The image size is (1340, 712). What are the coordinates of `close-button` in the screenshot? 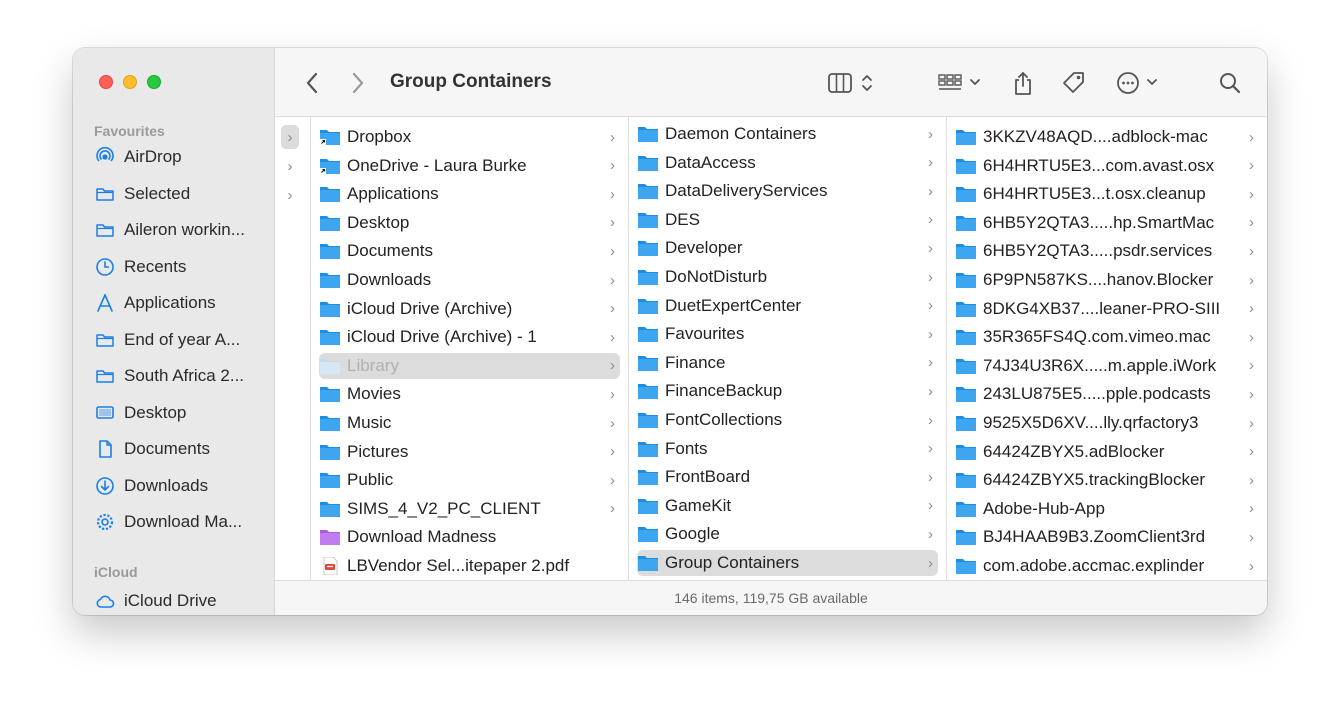 It's located at (106, 82).